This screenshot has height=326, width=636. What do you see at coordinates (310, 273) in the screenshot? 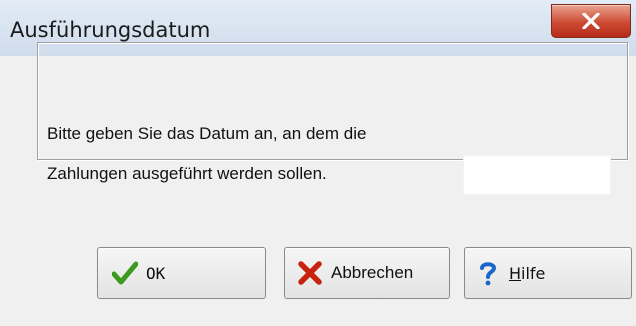
I see `cross-icon` at bounding box center [310, 273].